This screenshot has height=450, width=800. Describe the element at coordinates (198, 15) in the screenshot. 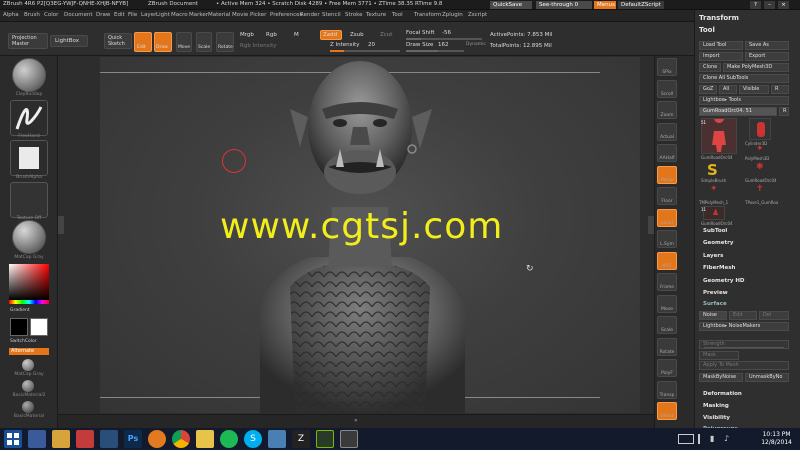

I see `menu-marker: Marker` at that location.